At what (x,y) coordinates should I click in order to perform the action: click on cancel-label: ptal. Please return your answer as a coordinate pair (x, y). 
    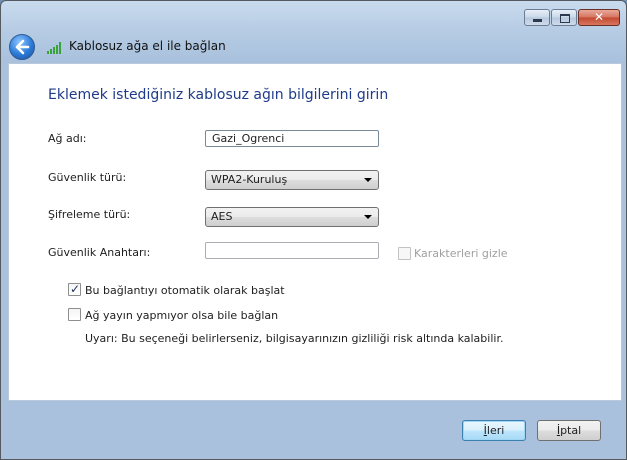
    Looking at the image, I should click on (571, 430).